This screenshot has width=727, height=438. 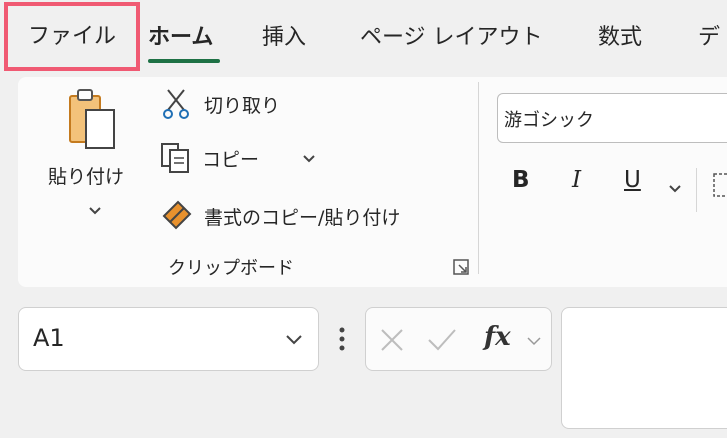 I want to click on enter-check-icon, so click(x=442, y=340).